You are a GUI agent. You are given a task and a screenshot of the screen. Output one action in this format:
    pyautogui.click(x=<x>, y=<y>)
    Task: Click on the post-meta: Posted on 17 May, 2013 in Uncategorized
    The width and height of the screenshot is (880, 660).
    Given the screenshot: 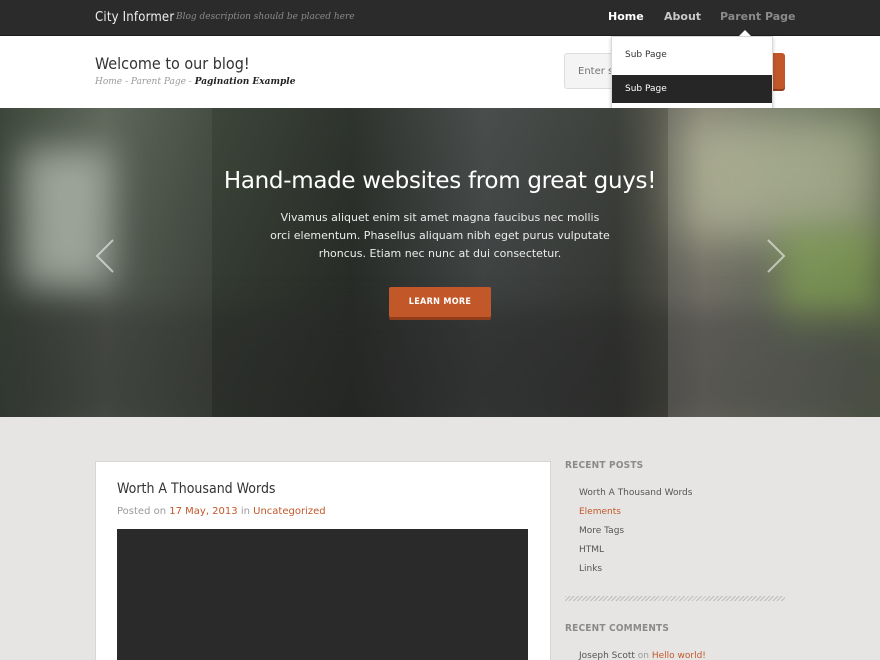 What is the action you would take?
    pyautogui.click(x=221, y=511)
    